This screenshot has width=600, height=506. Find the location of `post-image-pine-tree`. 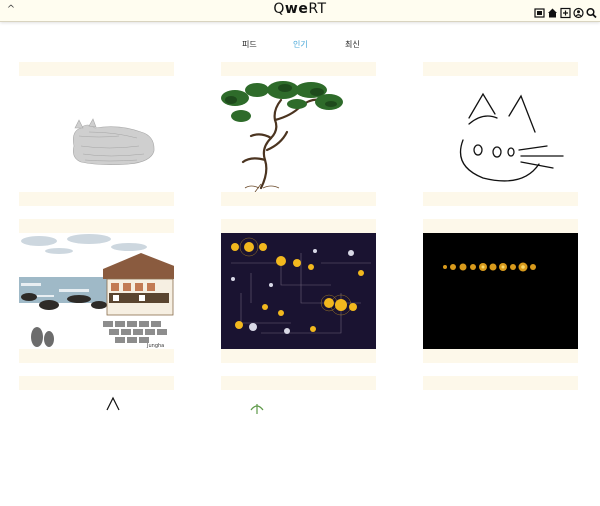

post-image-pine-tree is located at coordinates (298, 134).